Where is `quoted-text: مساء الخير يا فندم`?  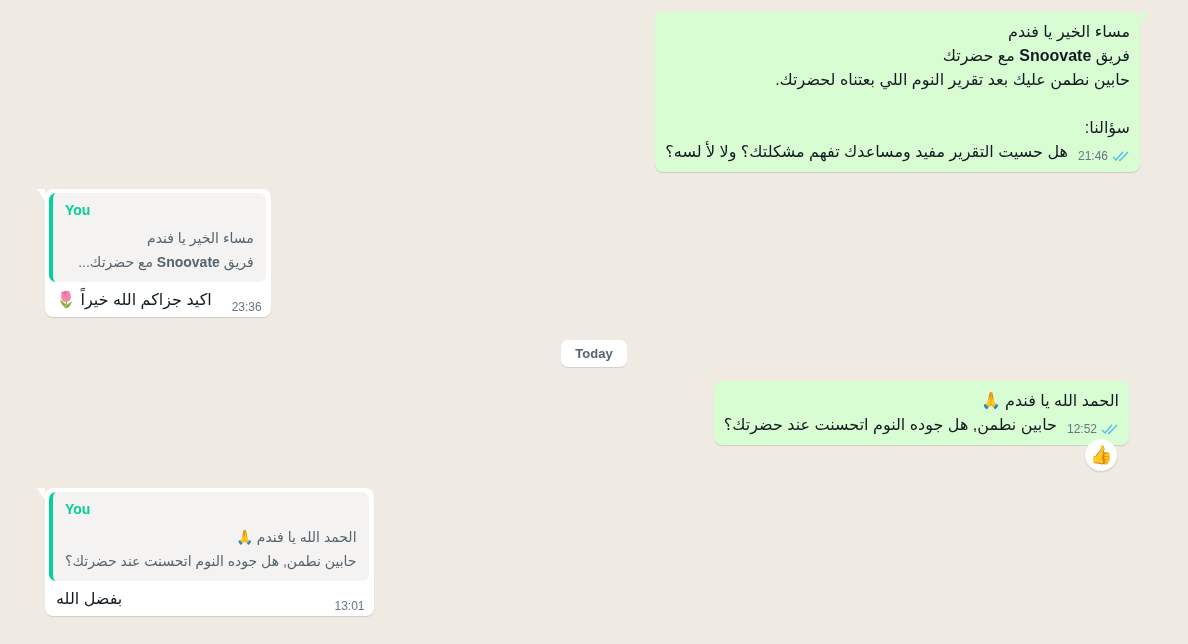
quoted-text: مساء الخير يا فندم is located at coordinates (200, 238).